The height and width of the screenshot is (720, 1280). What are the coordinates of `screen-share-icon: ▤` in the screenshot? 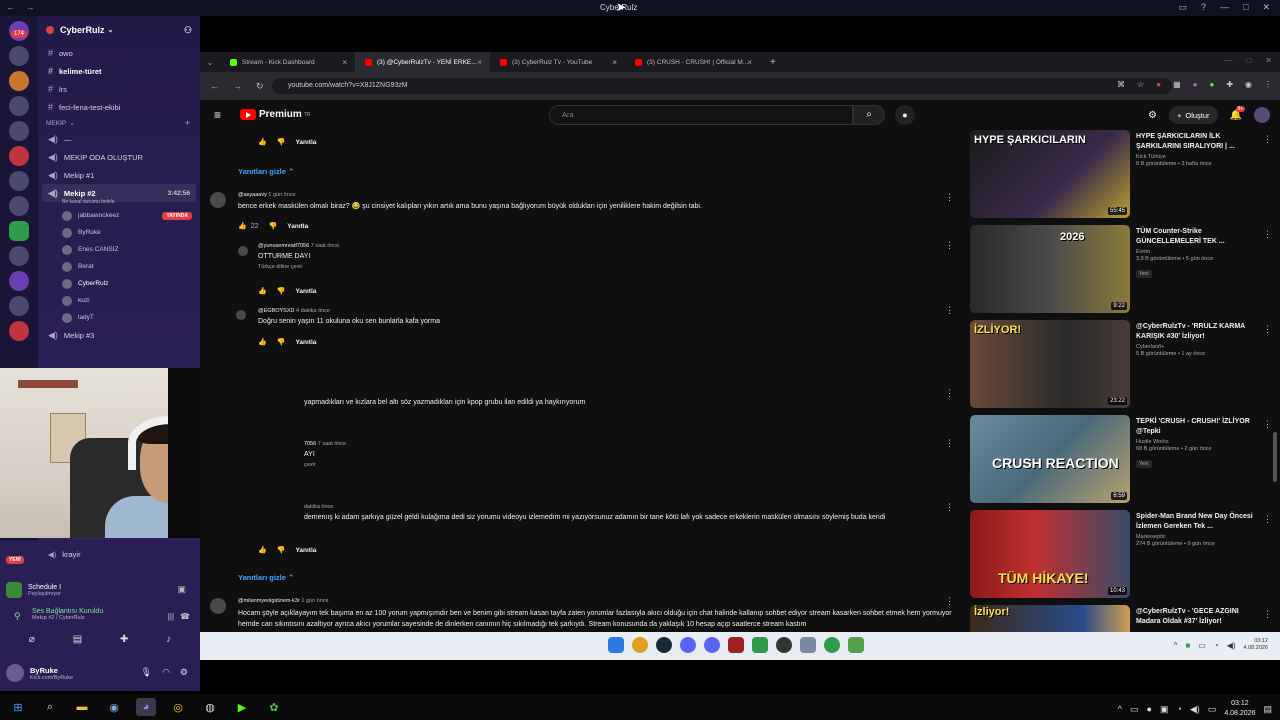 It's located at (77, 642).